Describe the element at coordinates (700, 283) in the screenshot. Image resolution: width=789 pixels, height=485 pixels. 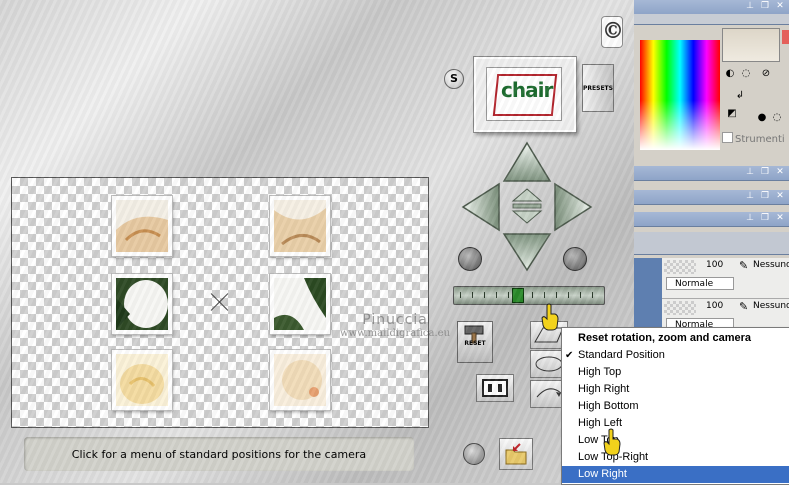
I see `layer-mode-select: Normale` at that location.